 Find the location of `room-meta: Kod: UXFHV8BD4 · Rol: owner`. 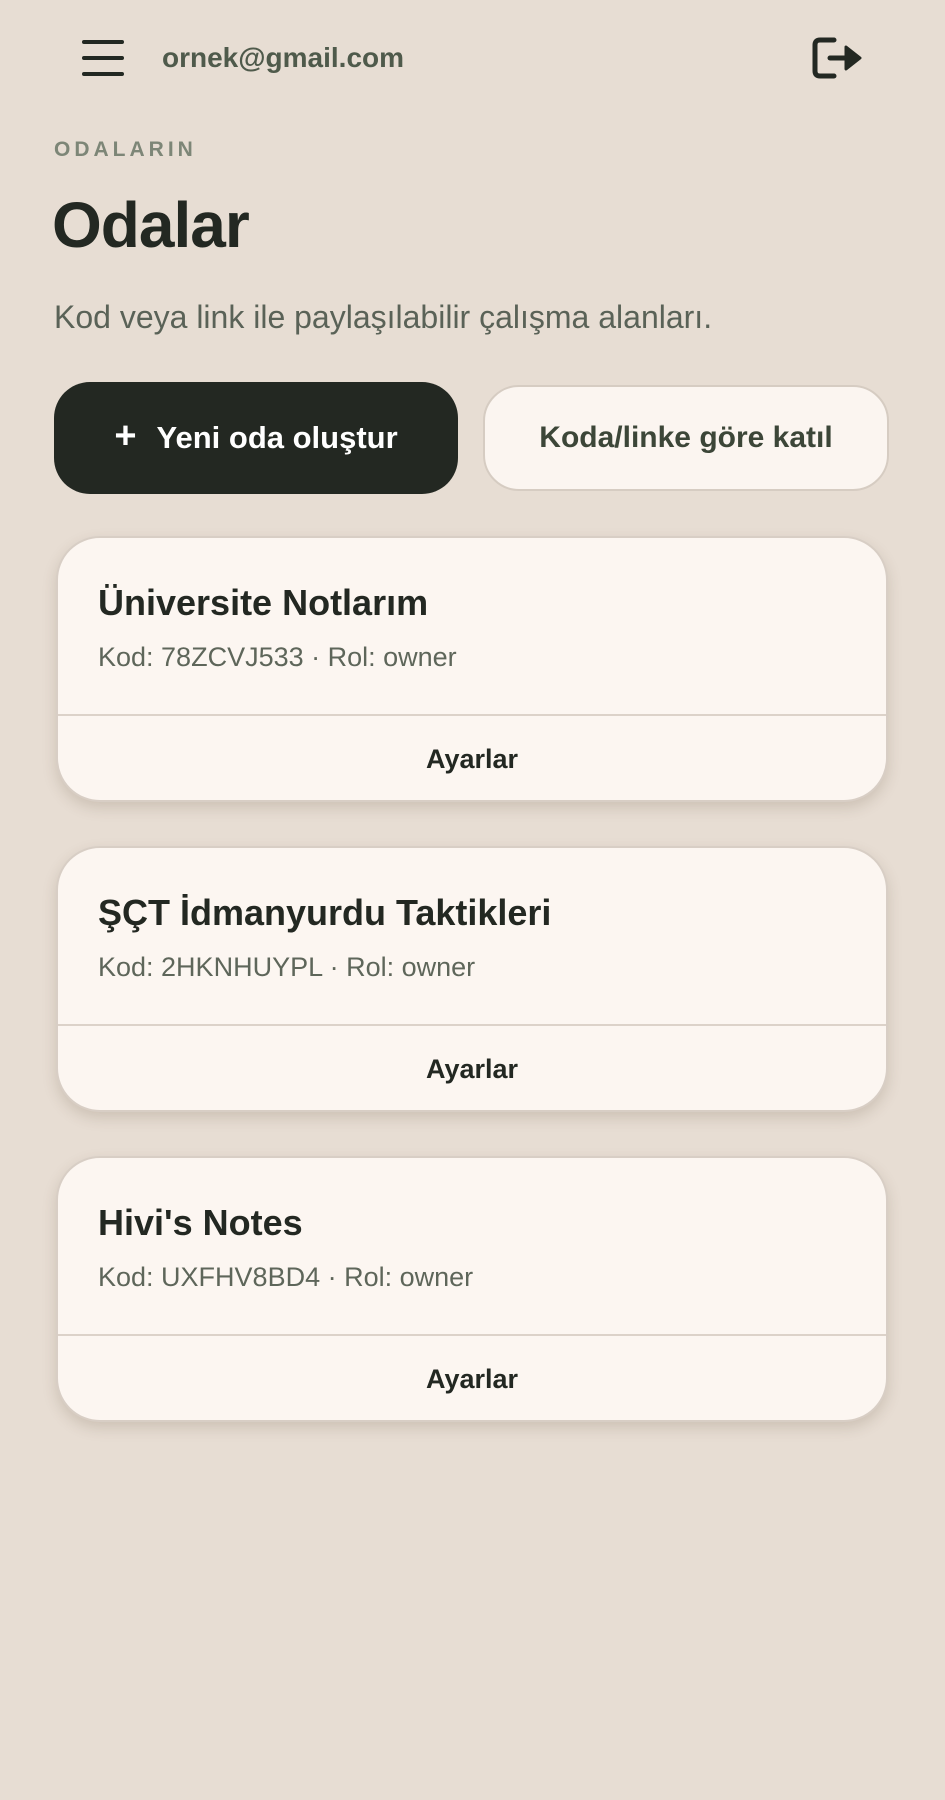

room-meta: Kod: UXFHV8BD4 · Rol: owner is located at coordinates (286, 1277).